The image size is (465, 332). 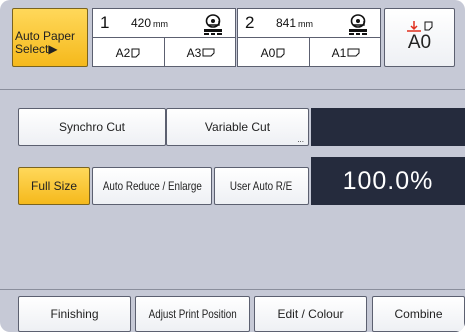 I want to click on tray-2-number: 2, so click(x=250, y=22).